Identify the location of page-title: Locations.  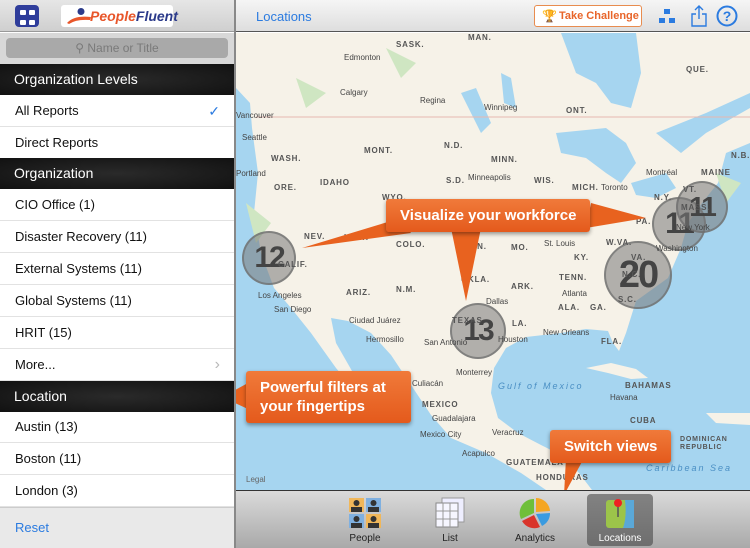
(284, 16).